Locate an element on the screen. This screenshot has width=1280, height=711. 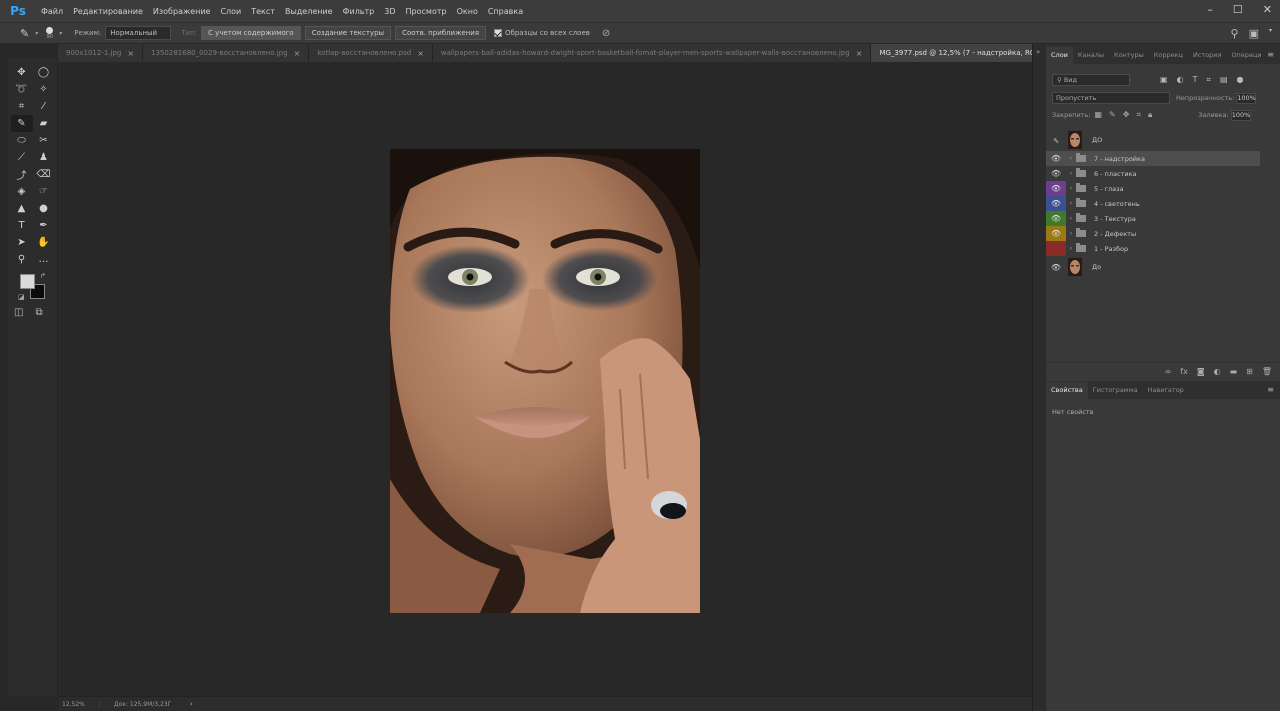
filter-shape-icon: ⌗ is located at coordinates (1208, 80).